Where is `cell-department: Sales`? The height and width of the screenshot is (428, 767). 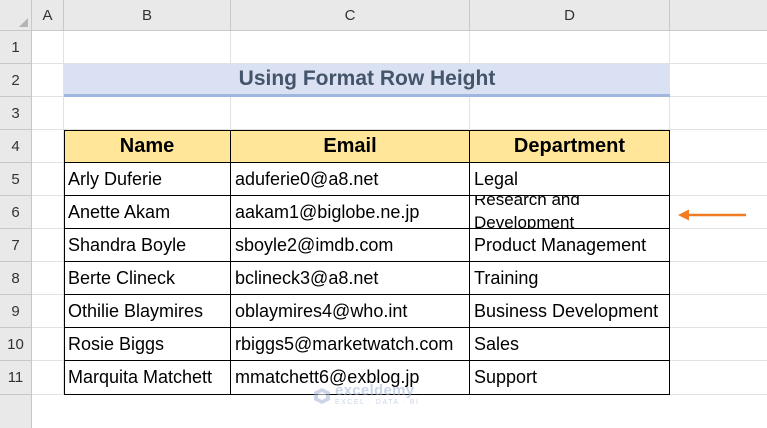 cell-department: Sales is located at coordinates (570, 344).